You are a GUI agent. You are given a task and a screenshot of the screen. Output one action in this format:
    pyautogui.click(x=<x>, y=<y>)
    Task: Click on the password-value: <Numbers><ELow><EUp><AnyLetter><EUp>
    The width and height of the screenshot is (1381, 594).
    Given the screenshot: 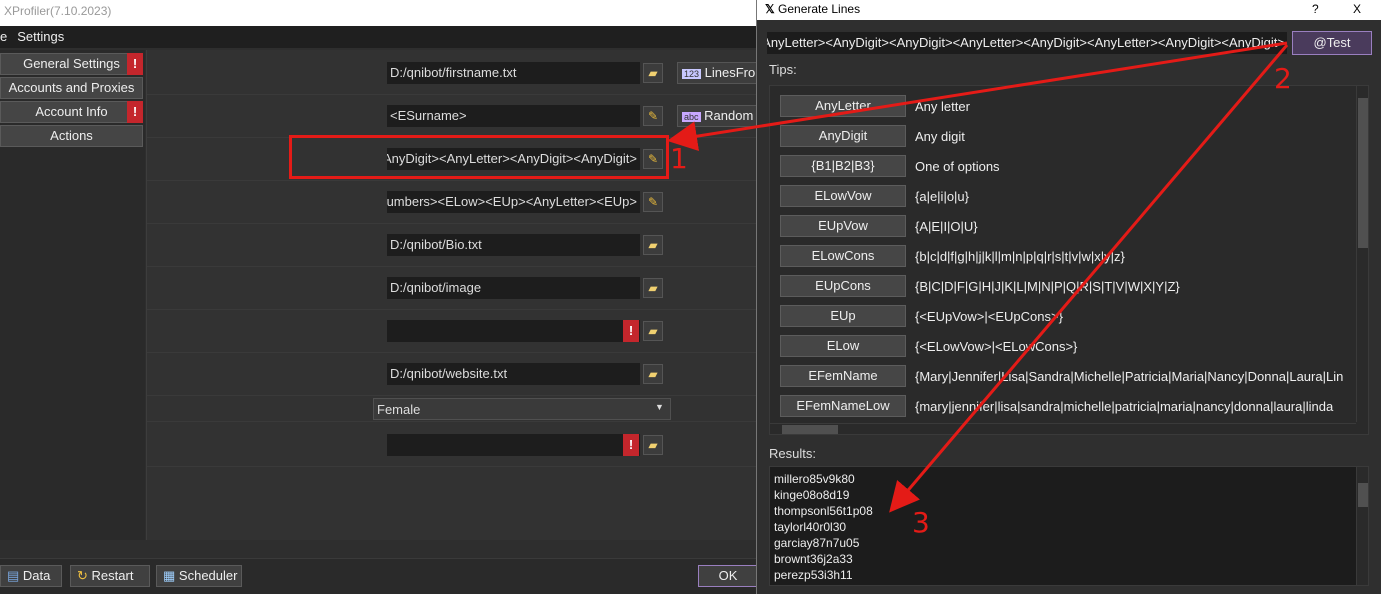 What is the action you would take?
    pyautogui.click(x=512, y=201)
    